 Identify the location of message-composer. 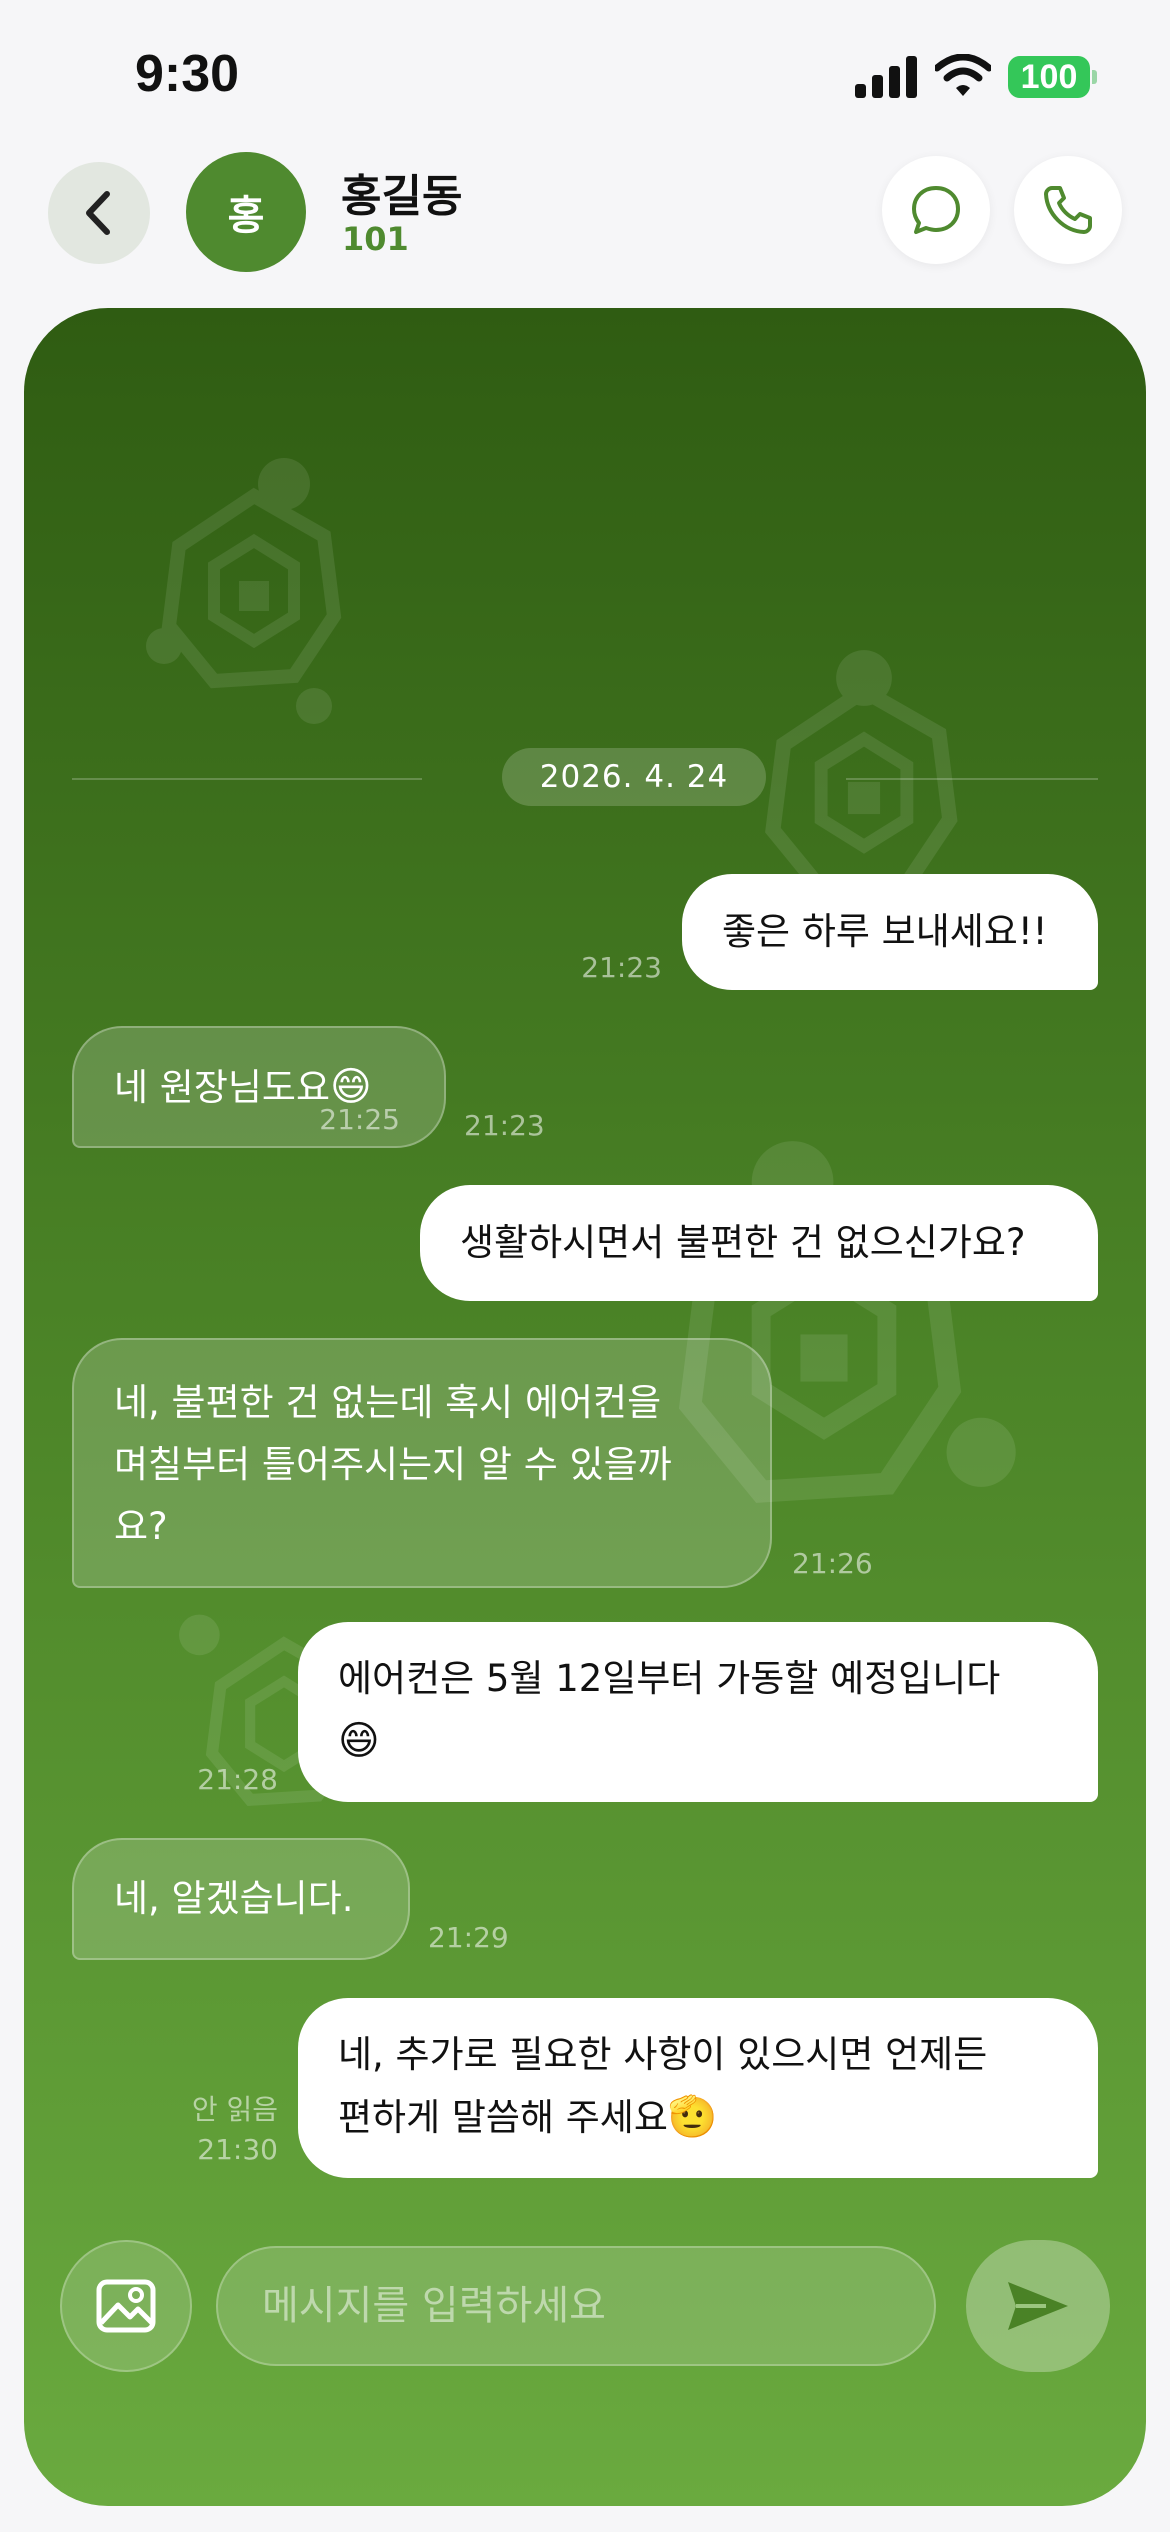
(585, 2310).